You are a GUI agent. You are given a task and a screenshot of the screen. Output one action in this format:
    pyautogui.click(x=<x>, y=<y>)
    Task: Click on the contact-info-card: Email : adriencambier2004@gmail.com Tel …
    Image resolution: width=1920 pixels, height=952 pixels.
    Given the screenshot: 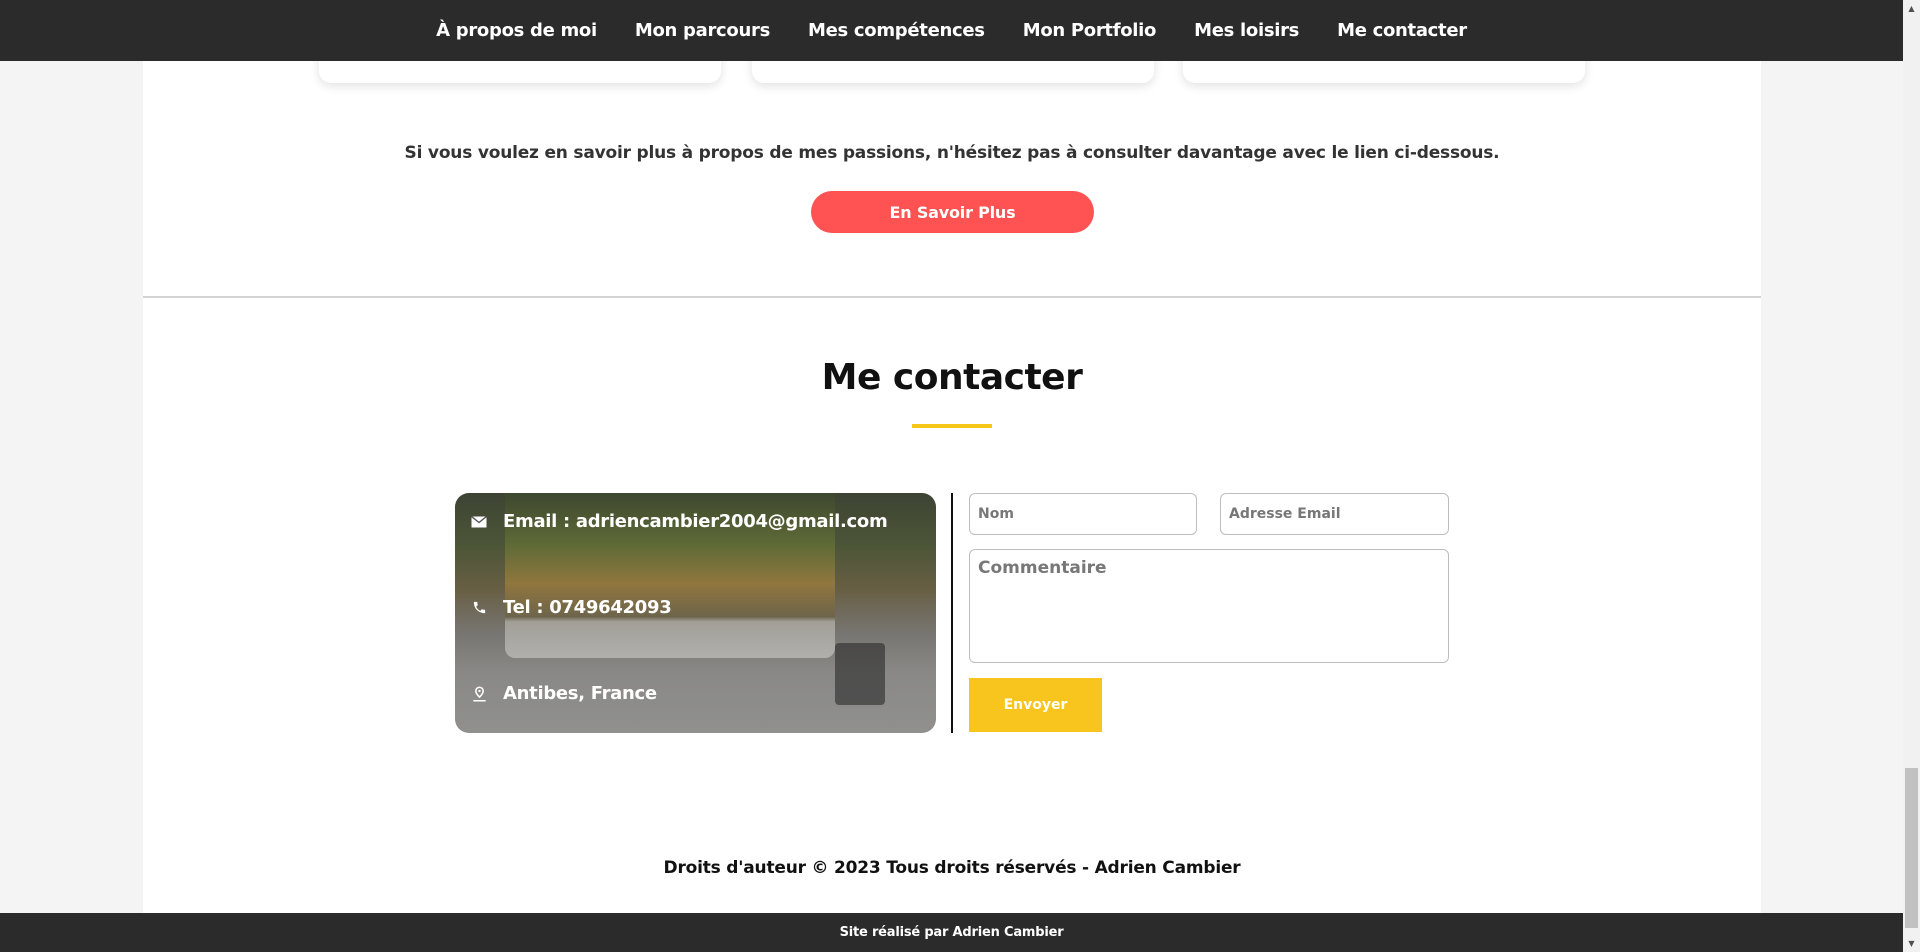 What is the action you would take?
    pyautogui.click(x=695, y=613)
    